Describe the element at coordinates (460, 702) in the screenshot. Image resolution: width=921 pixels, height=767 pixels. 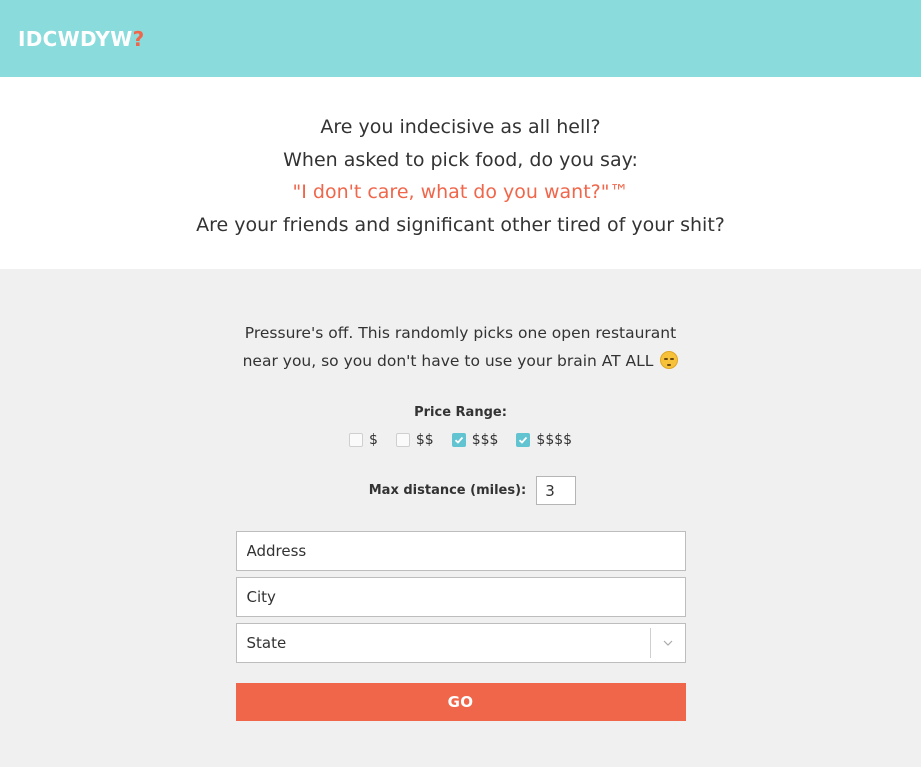
I see `go-button: GO` at that location.